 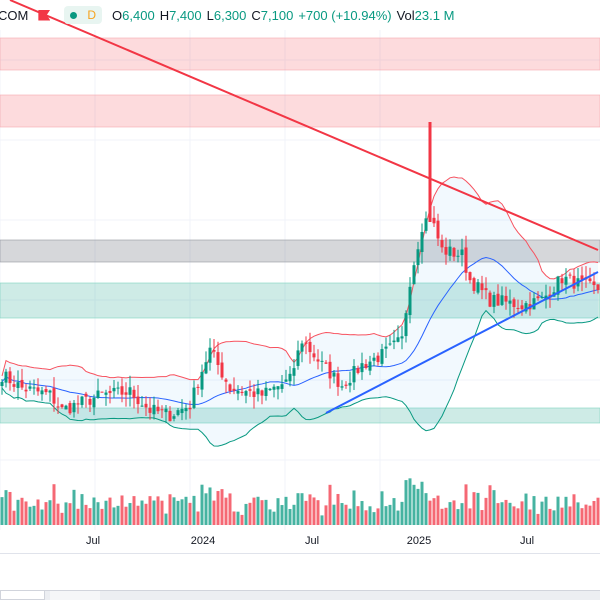 What do you see at coordinates (203, 541) in the screenshot?
I see `x-tick-label: 2024` at bounding box center [203, 541].